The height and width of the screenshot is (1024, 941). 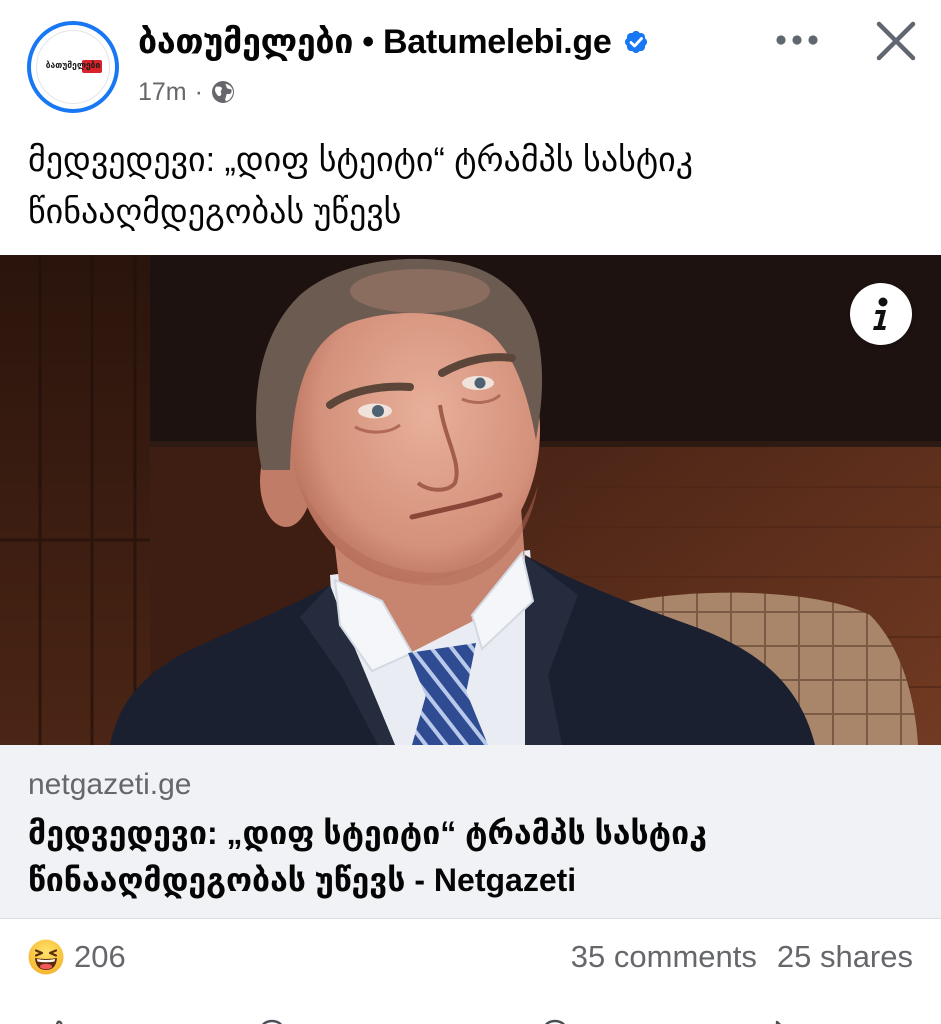 I want to click on info-icon, so click(x=881, y=314).